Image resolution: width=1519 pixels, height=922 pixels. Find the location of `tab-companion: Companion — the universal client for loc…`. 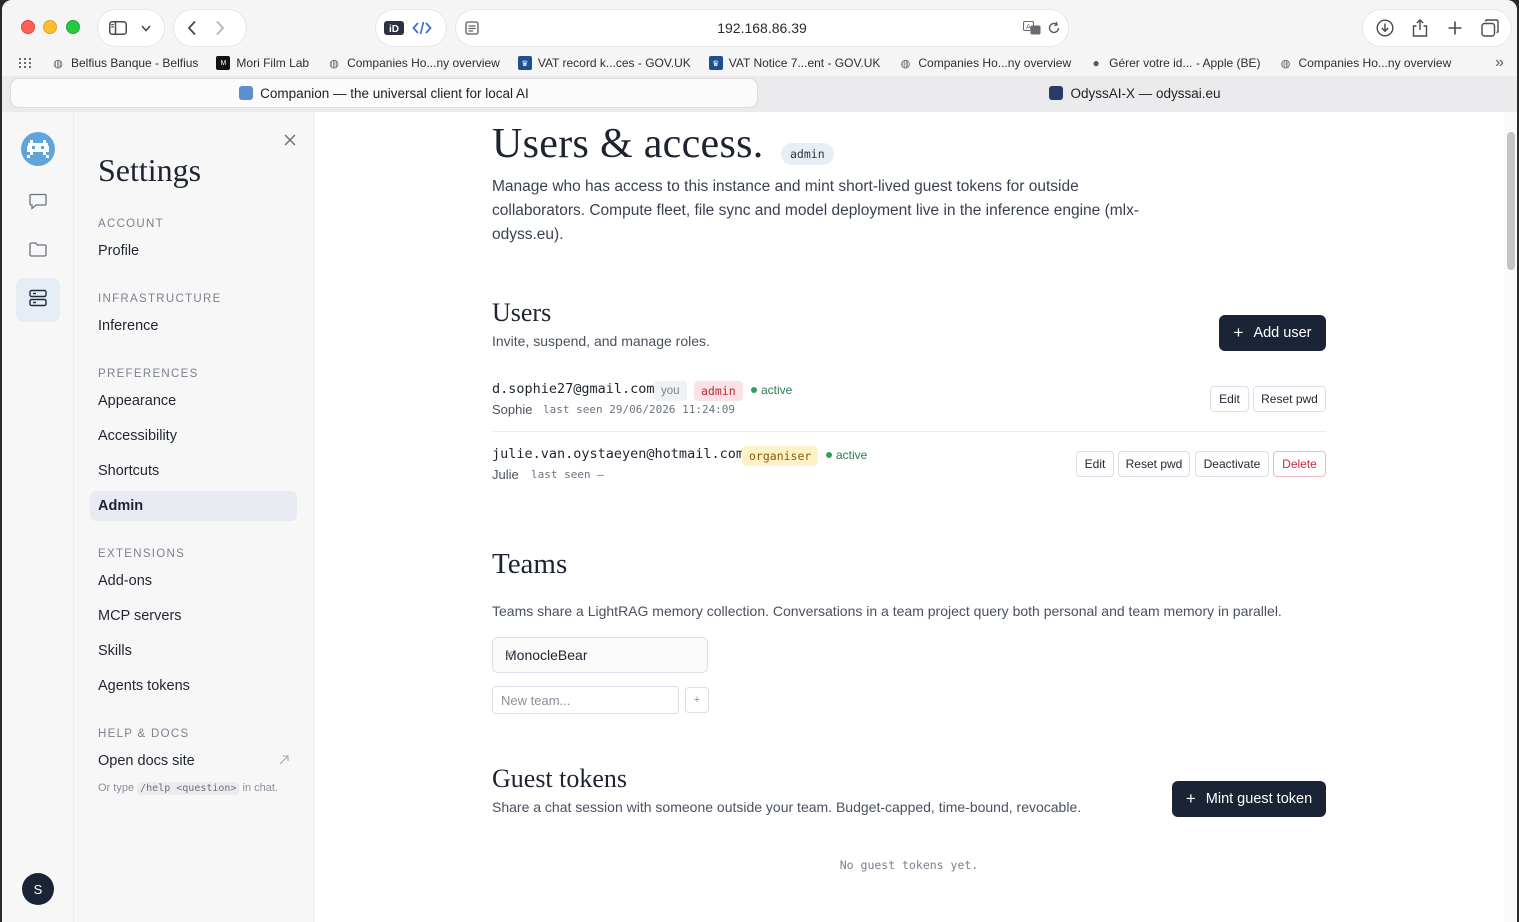

tab-companion: Companion — the universal client for loc… is located at coordinates (384, 93).